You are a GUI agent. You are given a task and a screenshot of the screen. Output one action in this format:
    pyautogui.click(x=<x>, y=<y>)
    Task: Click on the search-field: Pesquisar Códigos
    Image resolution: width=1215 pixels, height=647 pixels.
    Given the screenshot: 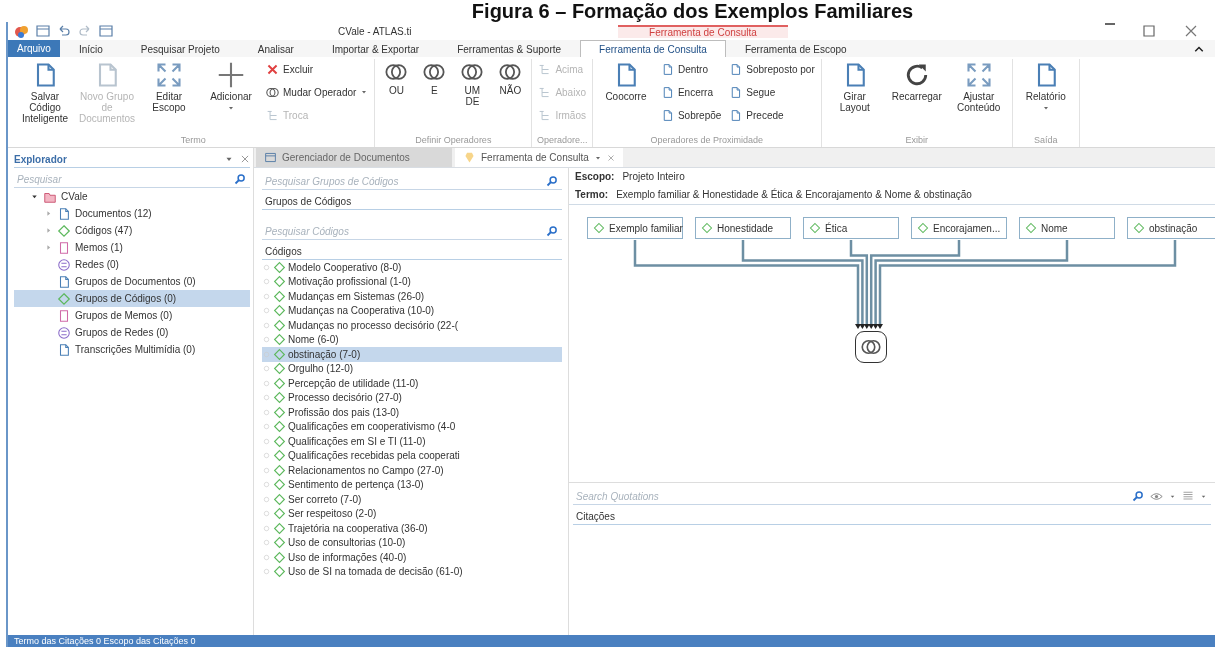 What is the action you would take?
    pyautogui.click(x=404, y=231)
    